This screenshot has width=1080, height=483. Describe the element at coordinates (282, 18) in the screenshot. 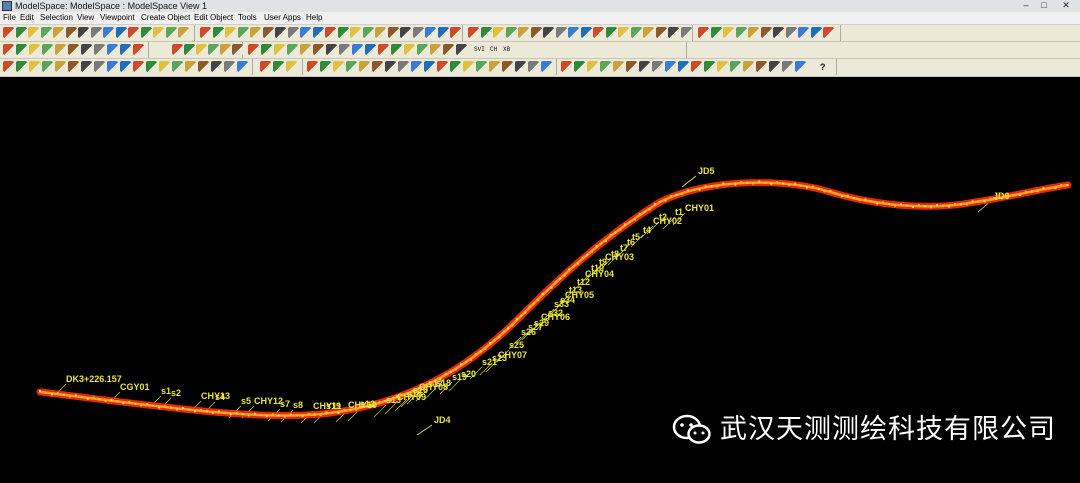

I see `menu-user-apps: User Apps` at that location.